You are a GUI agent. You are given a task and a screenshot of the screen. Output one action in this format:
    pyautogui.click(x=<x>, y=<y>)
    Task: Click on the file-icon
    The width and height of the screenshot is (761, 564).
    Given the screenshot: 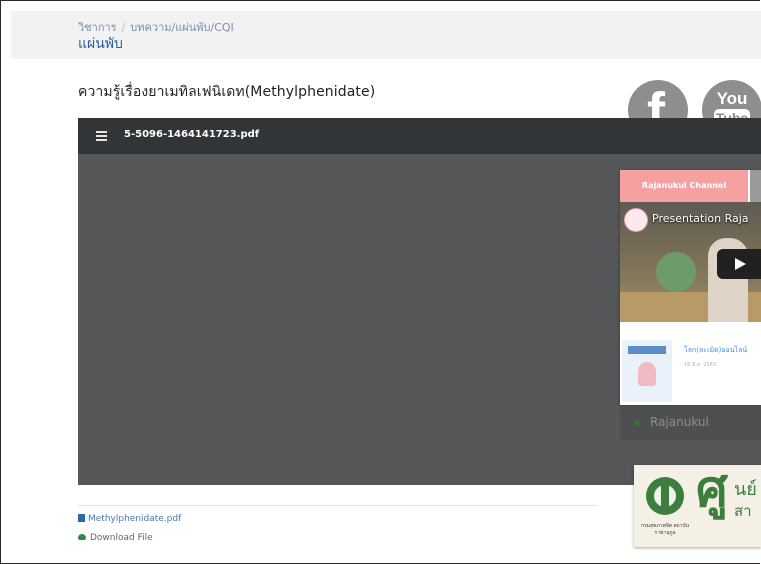 What is the action you would take?
    pyautogui.click(x=81, y=518)
    